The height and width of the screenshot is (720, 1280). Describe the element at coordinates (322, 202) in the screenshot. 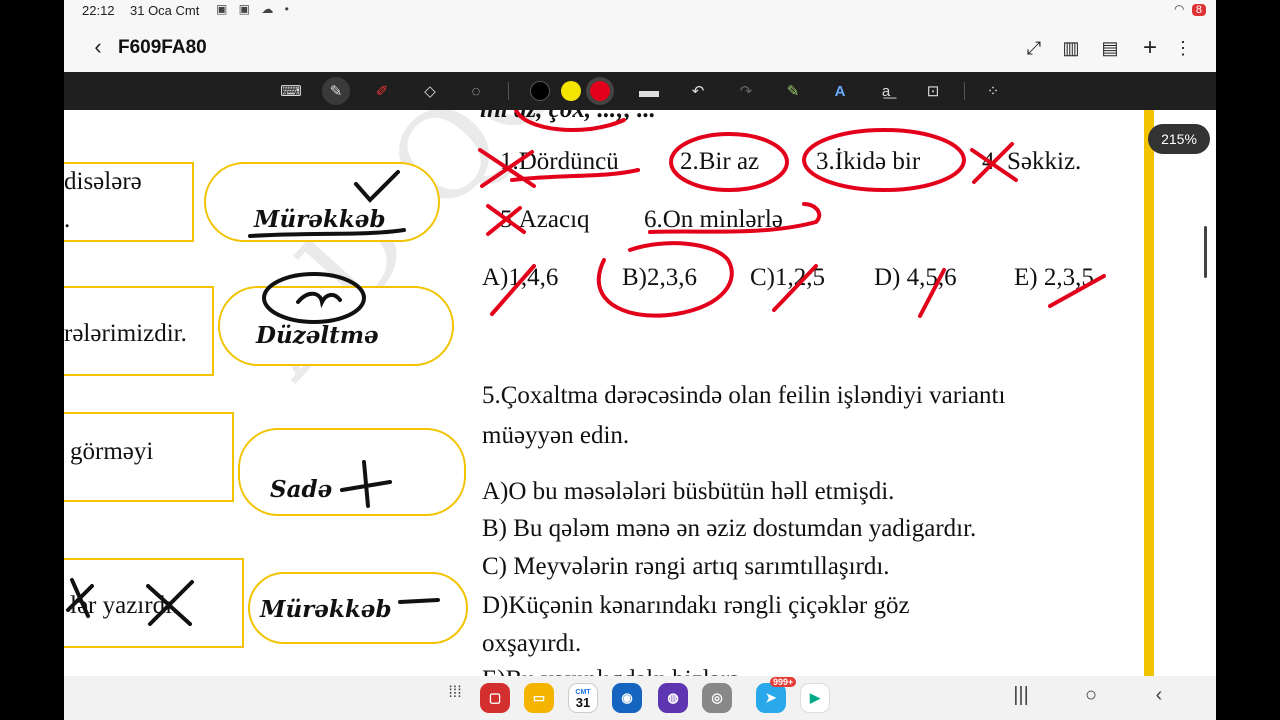

I see `answer-pill-1: Mürəkkəb` at that location.